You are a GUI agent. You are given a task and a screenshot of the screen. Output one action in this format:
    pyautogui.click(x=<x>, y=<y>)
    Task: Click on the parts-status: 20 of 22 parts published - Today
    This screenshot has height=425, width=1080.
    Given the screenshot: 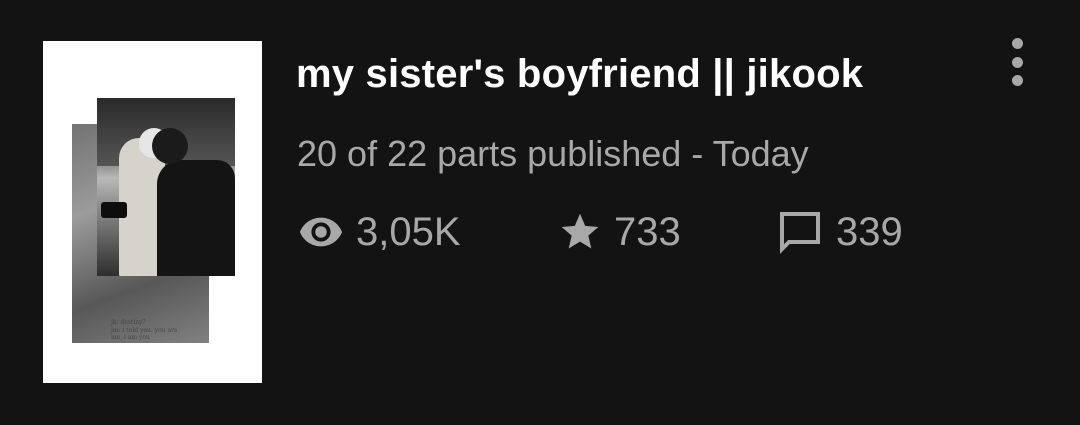 What is the action you would take?
    pyautogui.click(x=553, y=153)
    